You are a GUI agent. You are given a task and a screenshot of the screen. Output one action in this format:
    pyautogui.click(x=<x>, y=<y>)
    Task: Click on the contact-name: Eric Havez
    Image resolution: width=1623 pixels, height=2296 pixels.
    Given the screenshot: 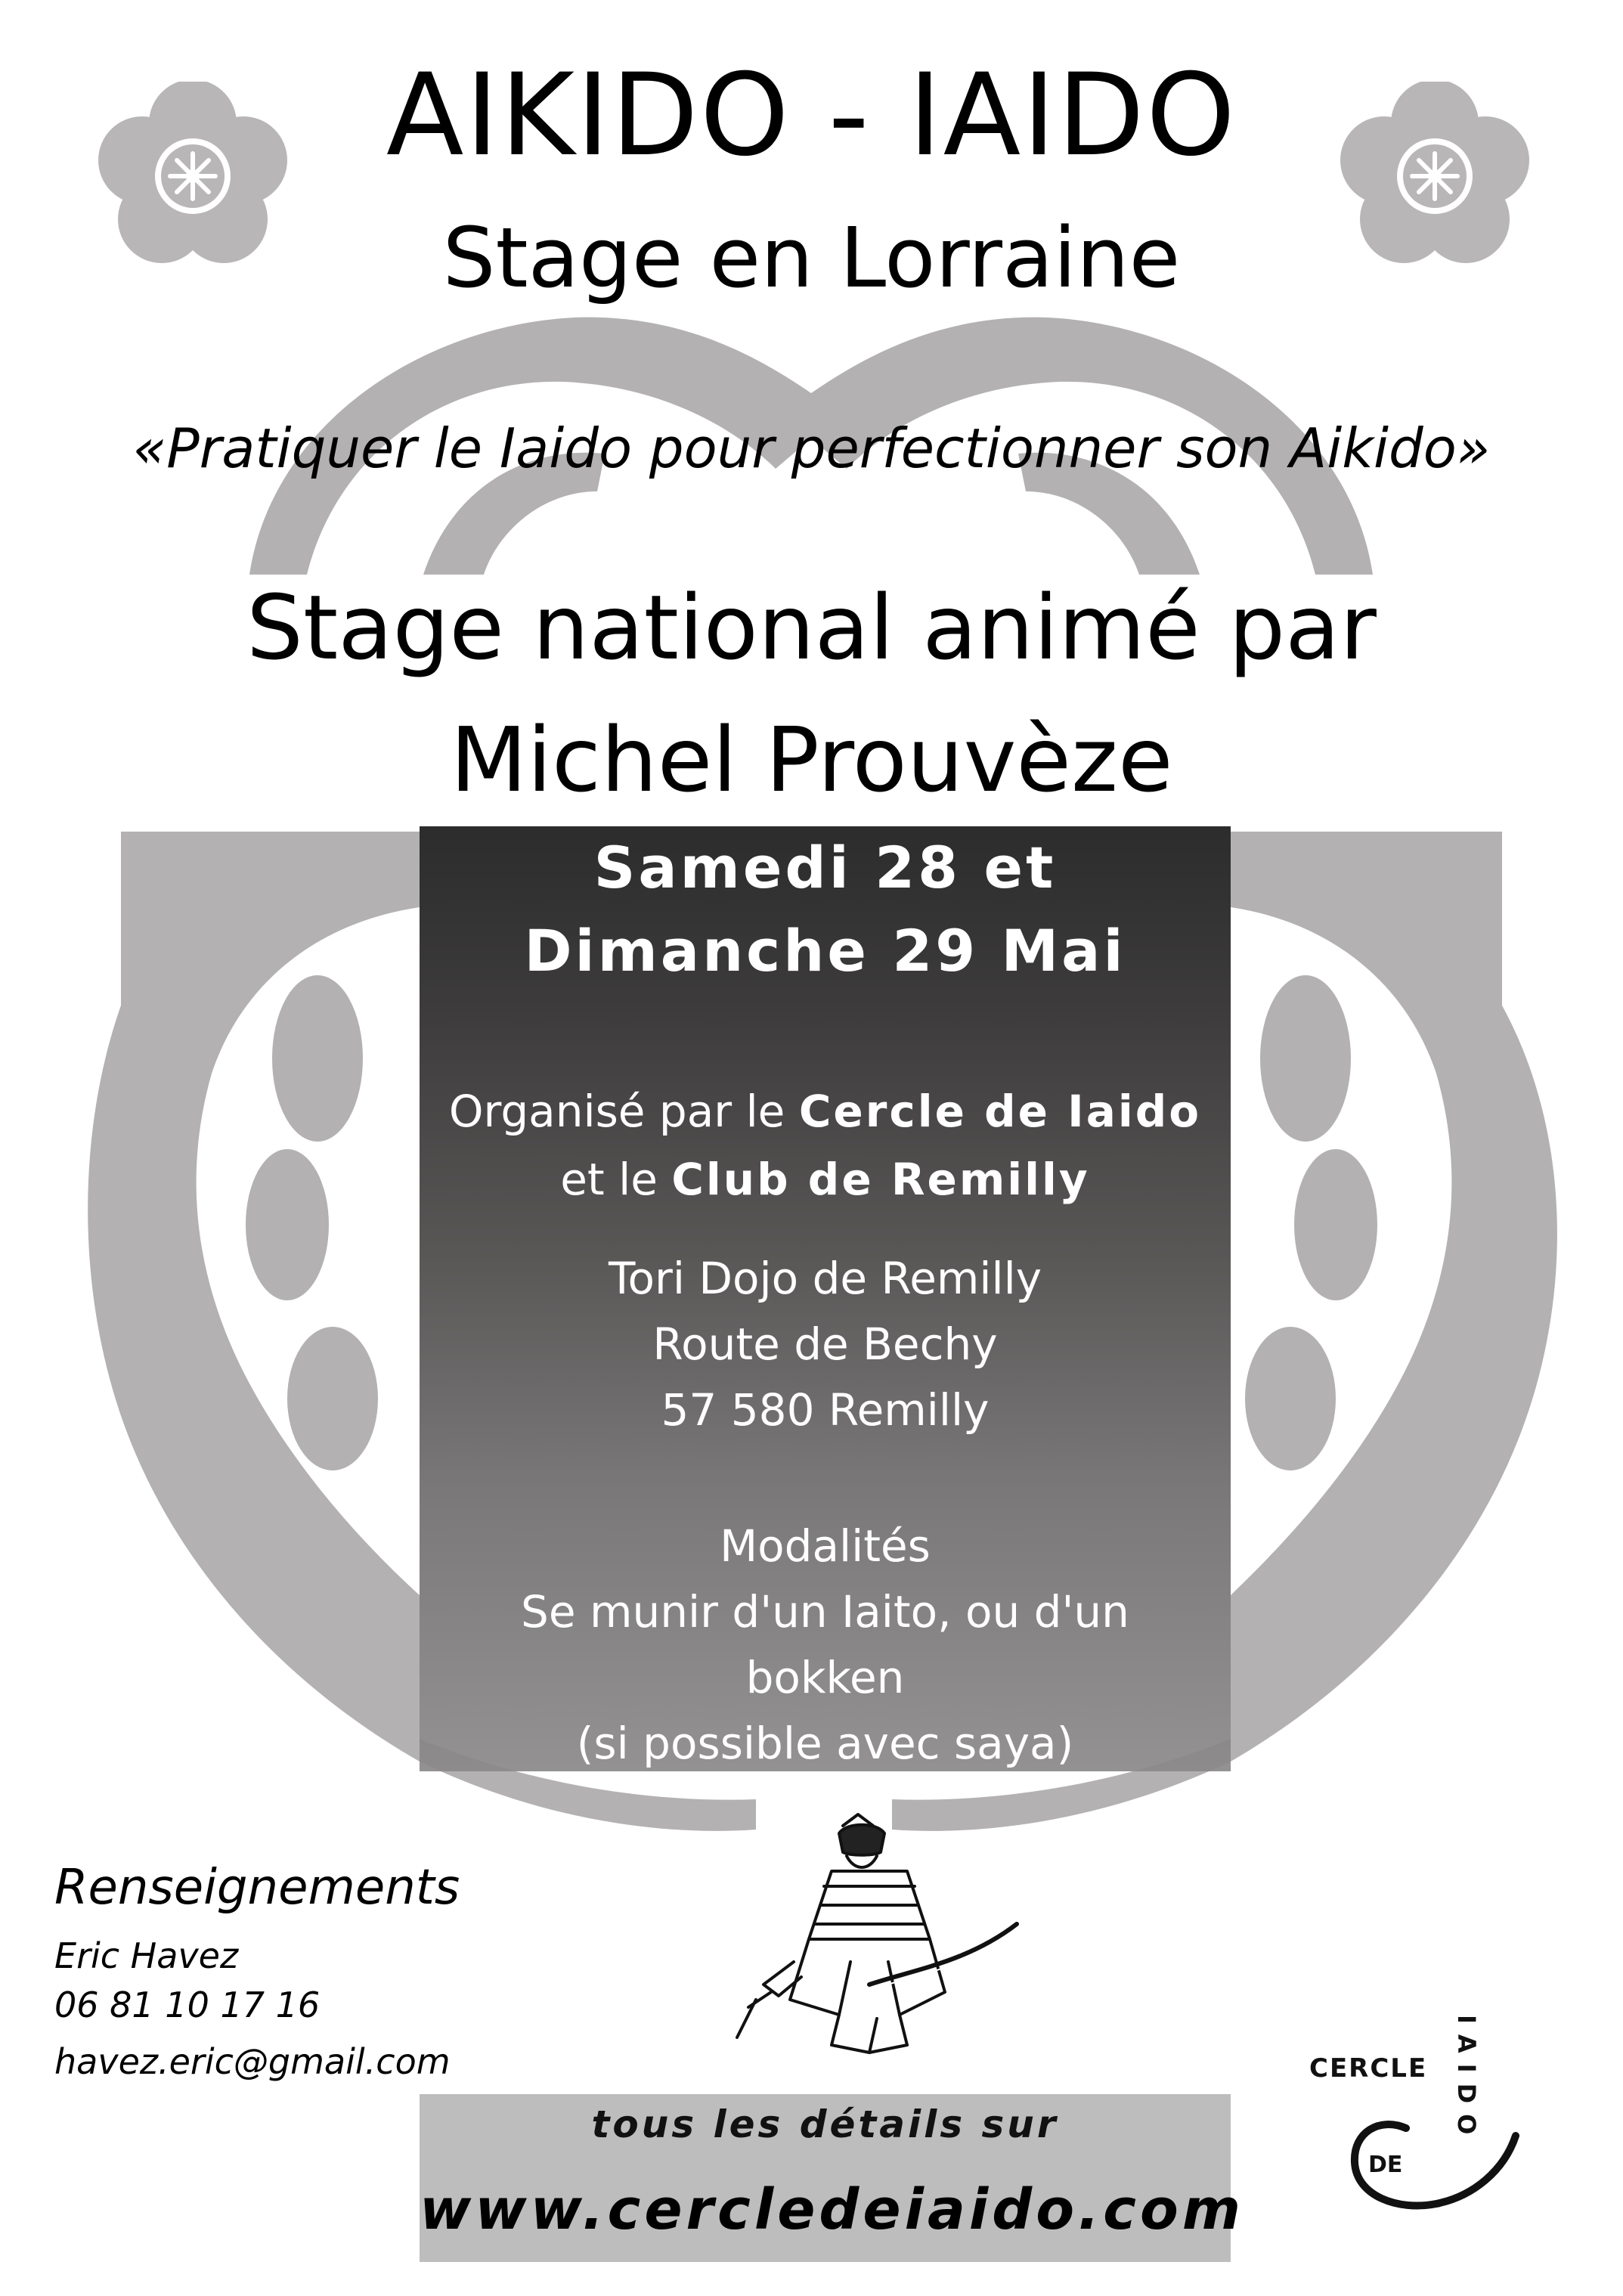 What is the action you would take?
    pyautogui.click(x=146, y=1955)
    